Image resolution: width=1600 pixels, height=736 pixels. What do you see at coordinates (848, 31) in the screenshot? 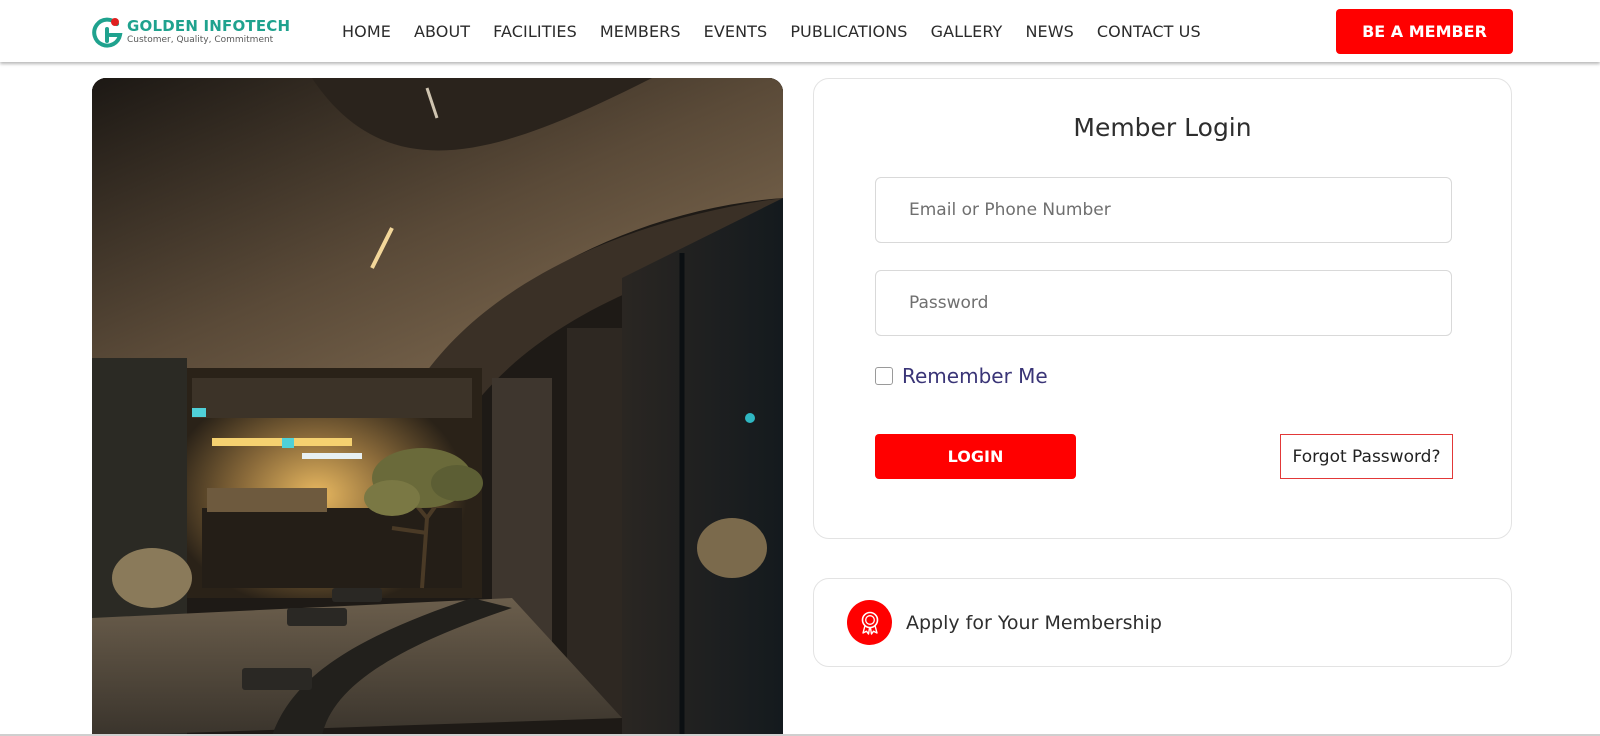
I see `nav-publications: PUBLICATIONS` at bounding box center [848, 31].